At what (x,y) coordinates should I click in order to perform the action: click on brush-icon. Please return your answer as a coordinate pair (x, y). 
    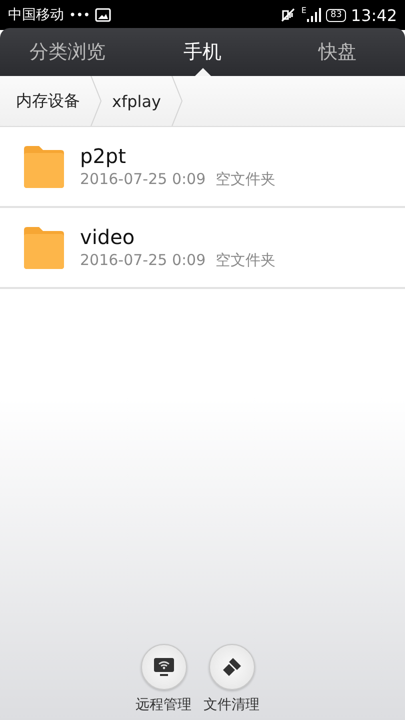
    Looking at the image, I should click on (231, 667).